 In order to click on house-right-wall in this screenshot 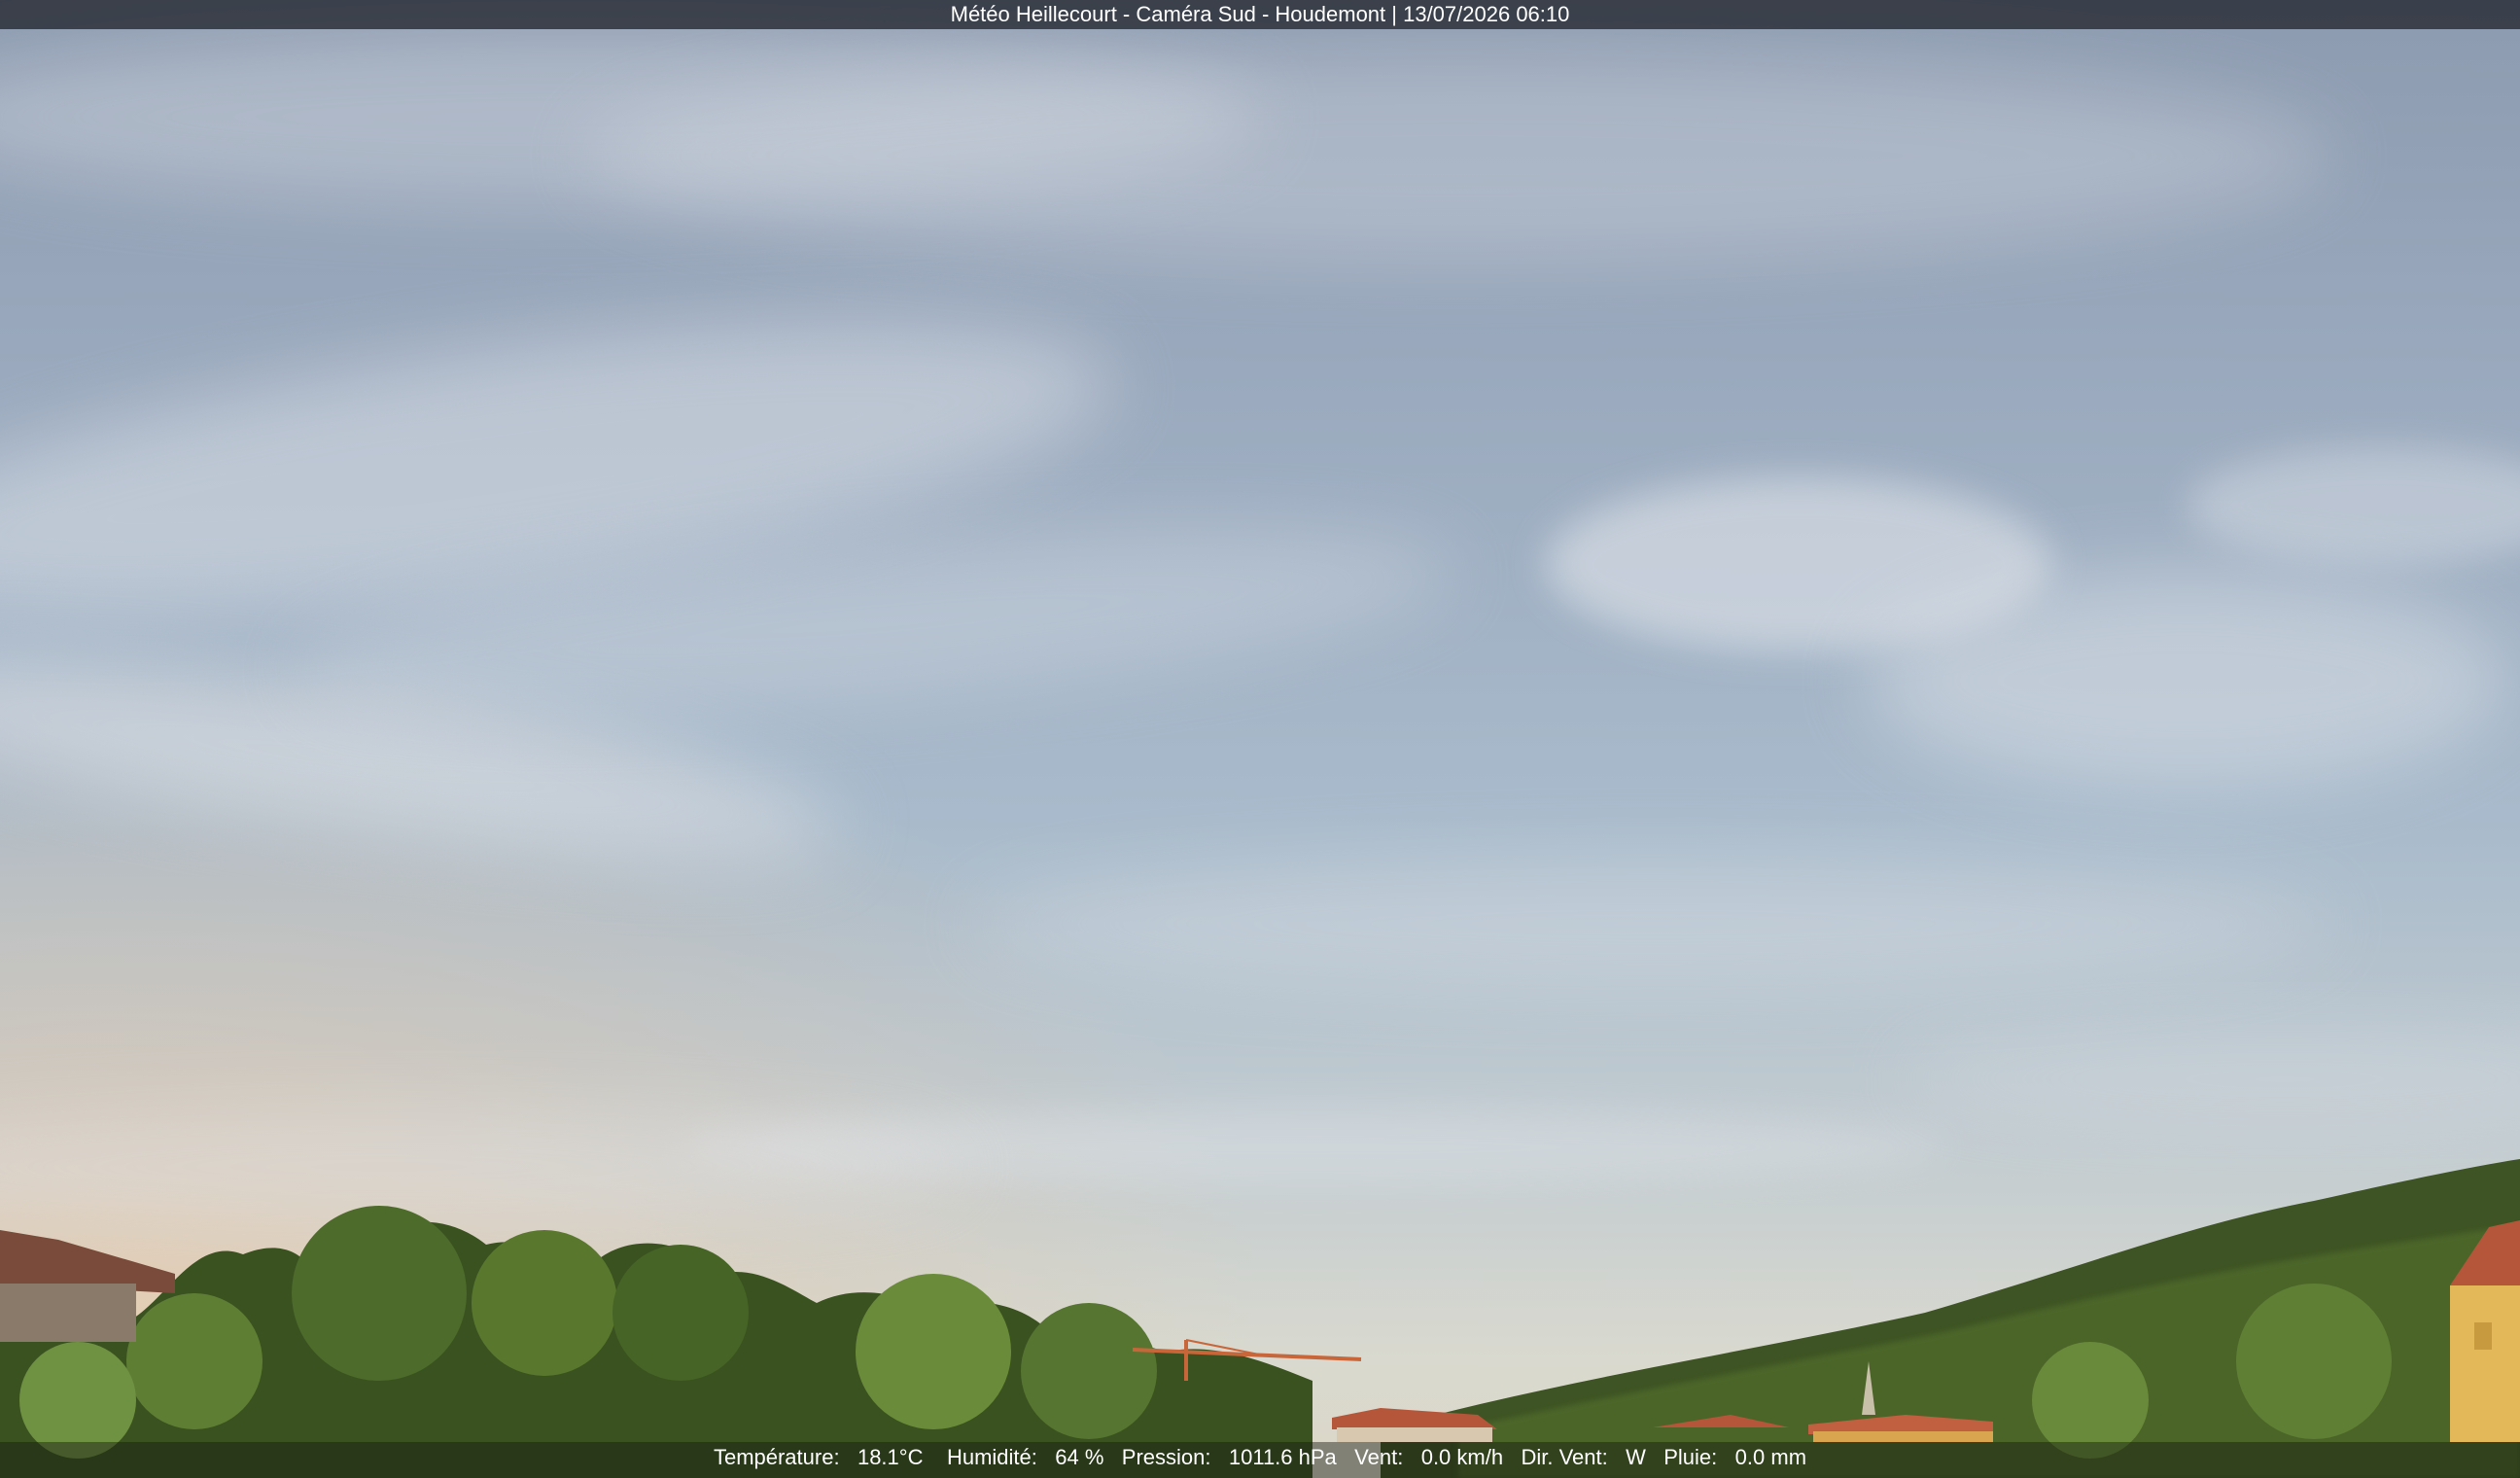, I will do `click(2485, 1363)`.